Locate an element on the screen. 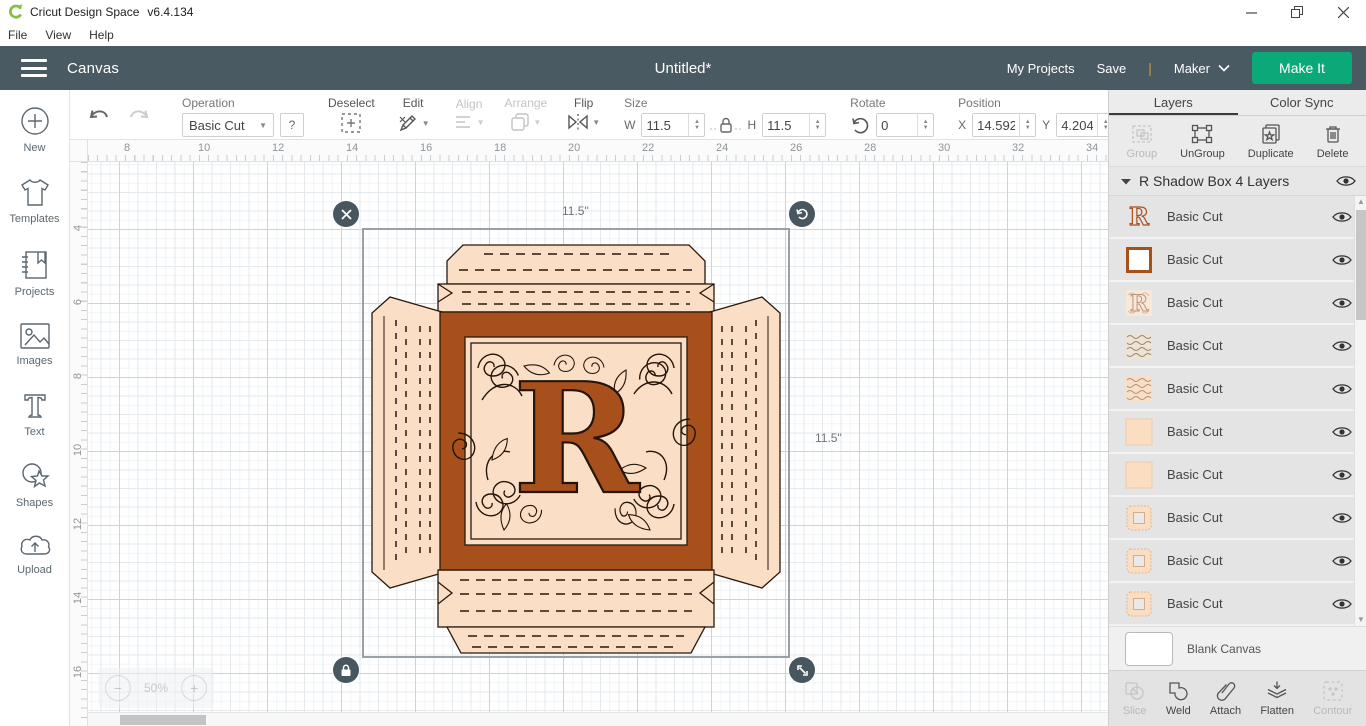  menu-file: File is located at coordinates (17, 35).